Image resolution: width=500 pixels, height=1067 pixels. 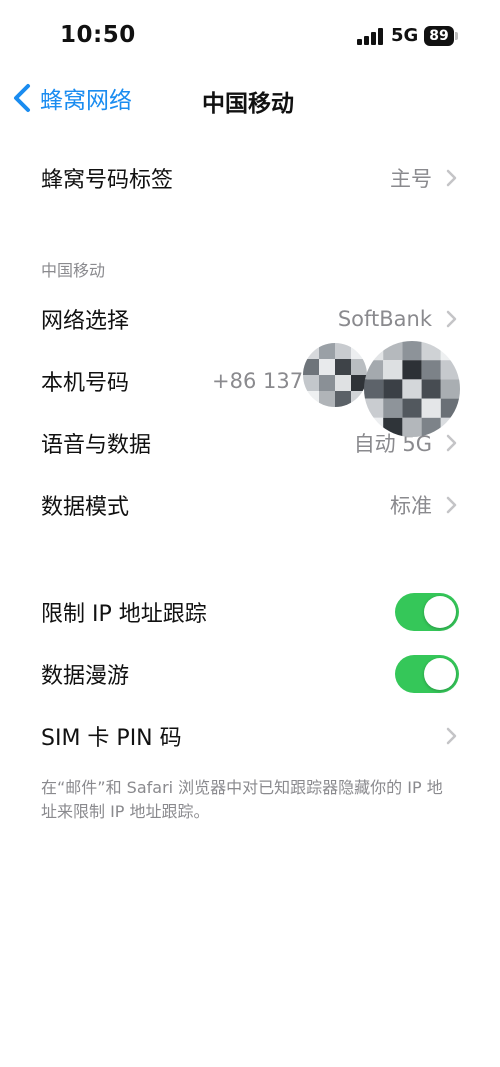 I want to click on row-label: 语音与数据, so click(x=96, y=445).